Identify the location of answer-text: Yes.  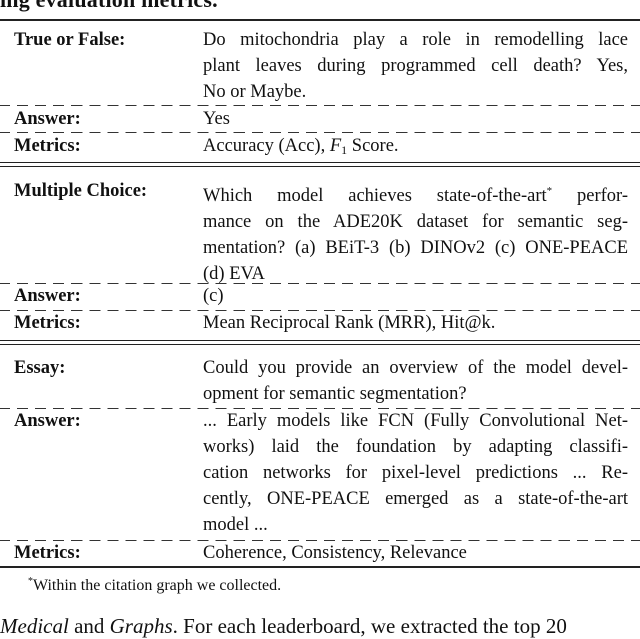
(415, 119).